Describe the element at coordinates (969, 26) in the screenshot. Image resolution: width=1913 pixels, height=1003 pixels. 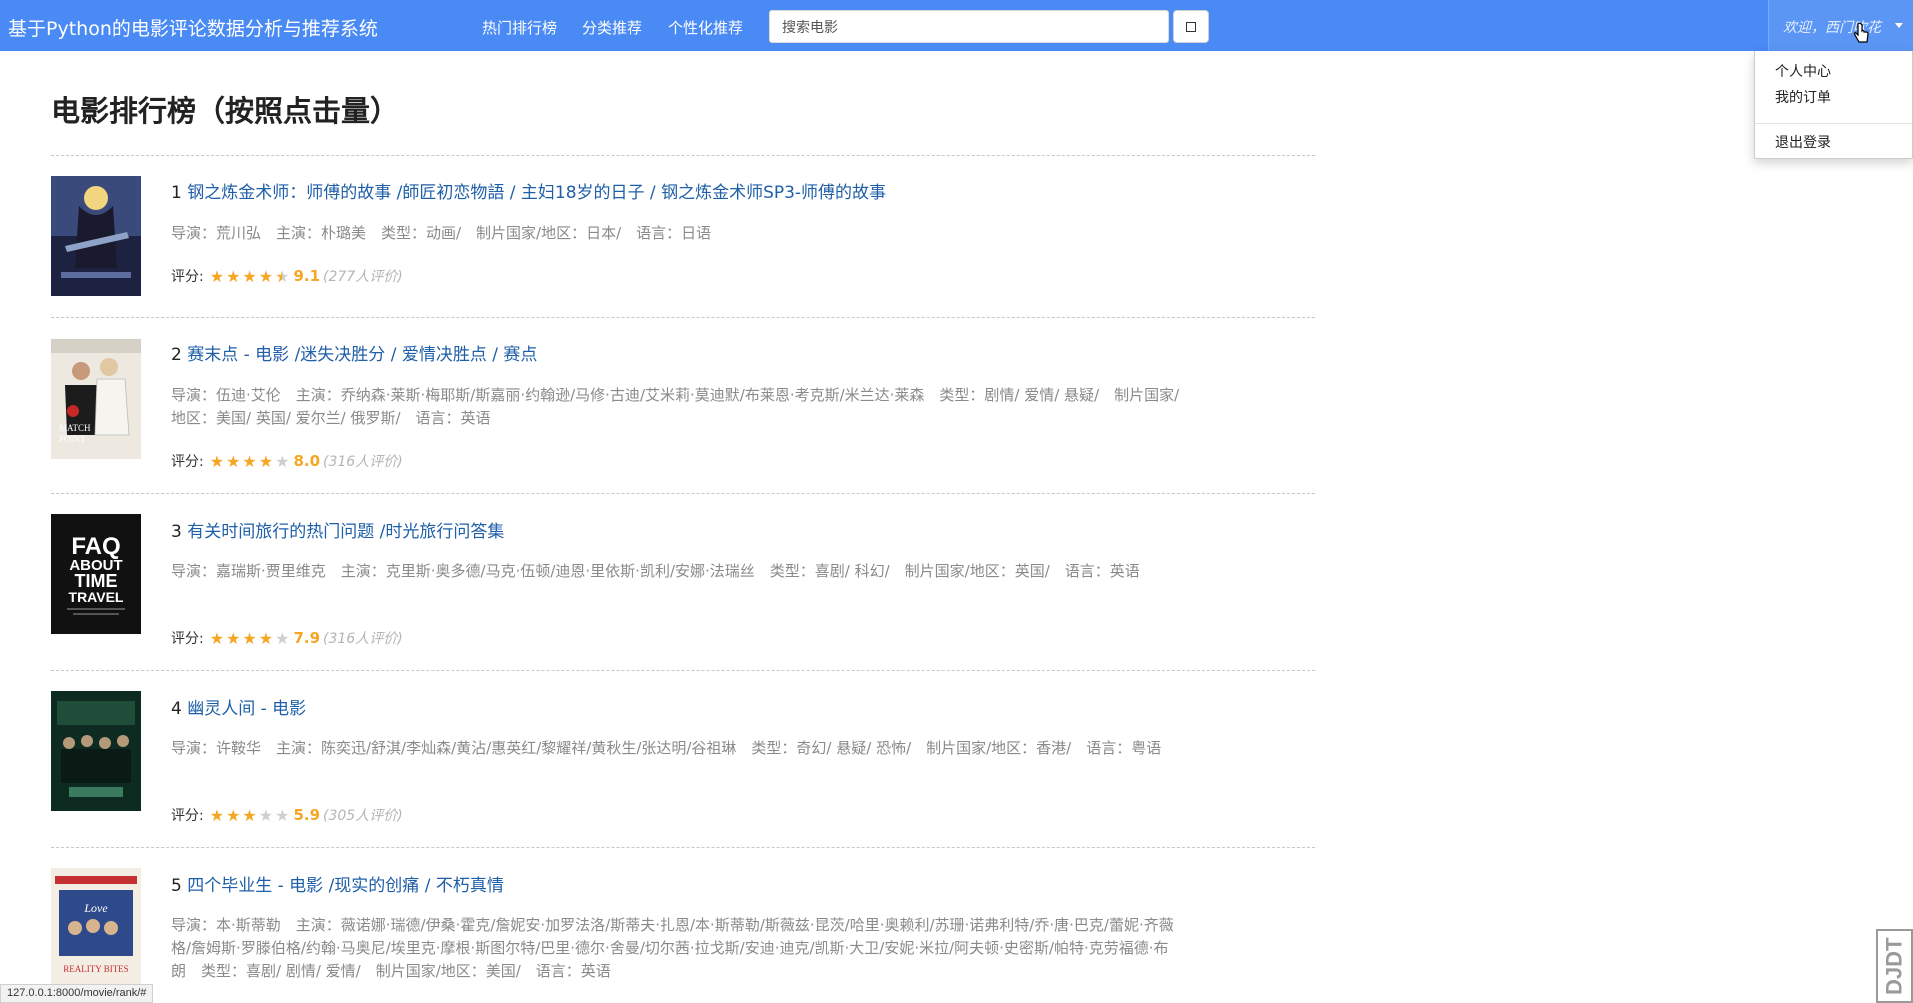
I see `search-input` at that location.